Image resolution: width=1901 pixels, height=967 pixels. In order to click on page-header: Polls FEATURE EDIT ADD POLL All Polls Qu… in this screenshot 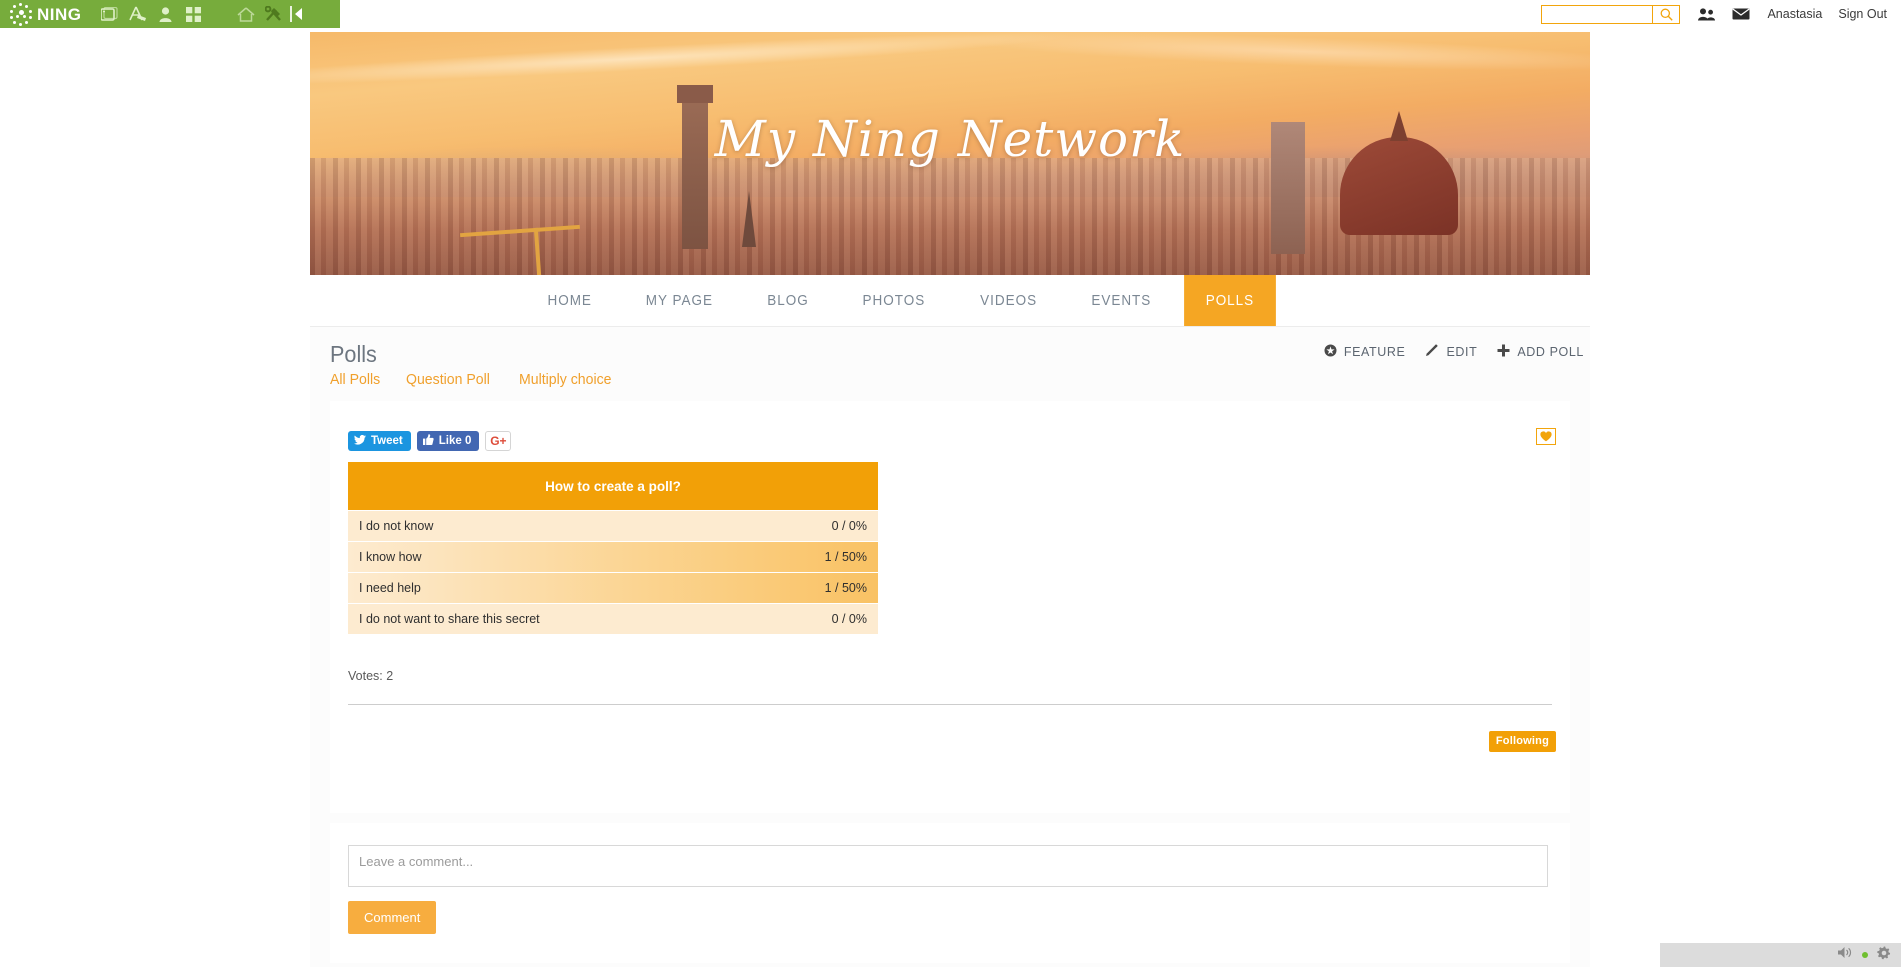, I will do `click(950, 364)`.